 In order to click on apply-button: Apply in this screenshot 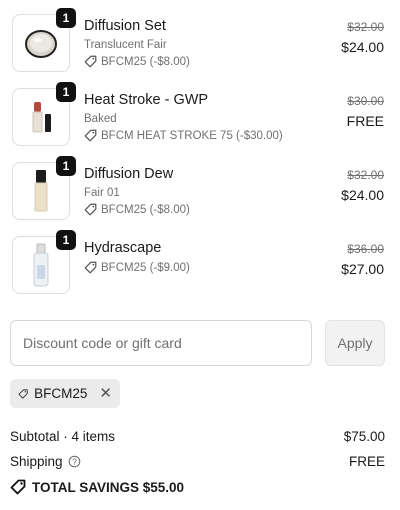, I will do `click(355, 343)`.